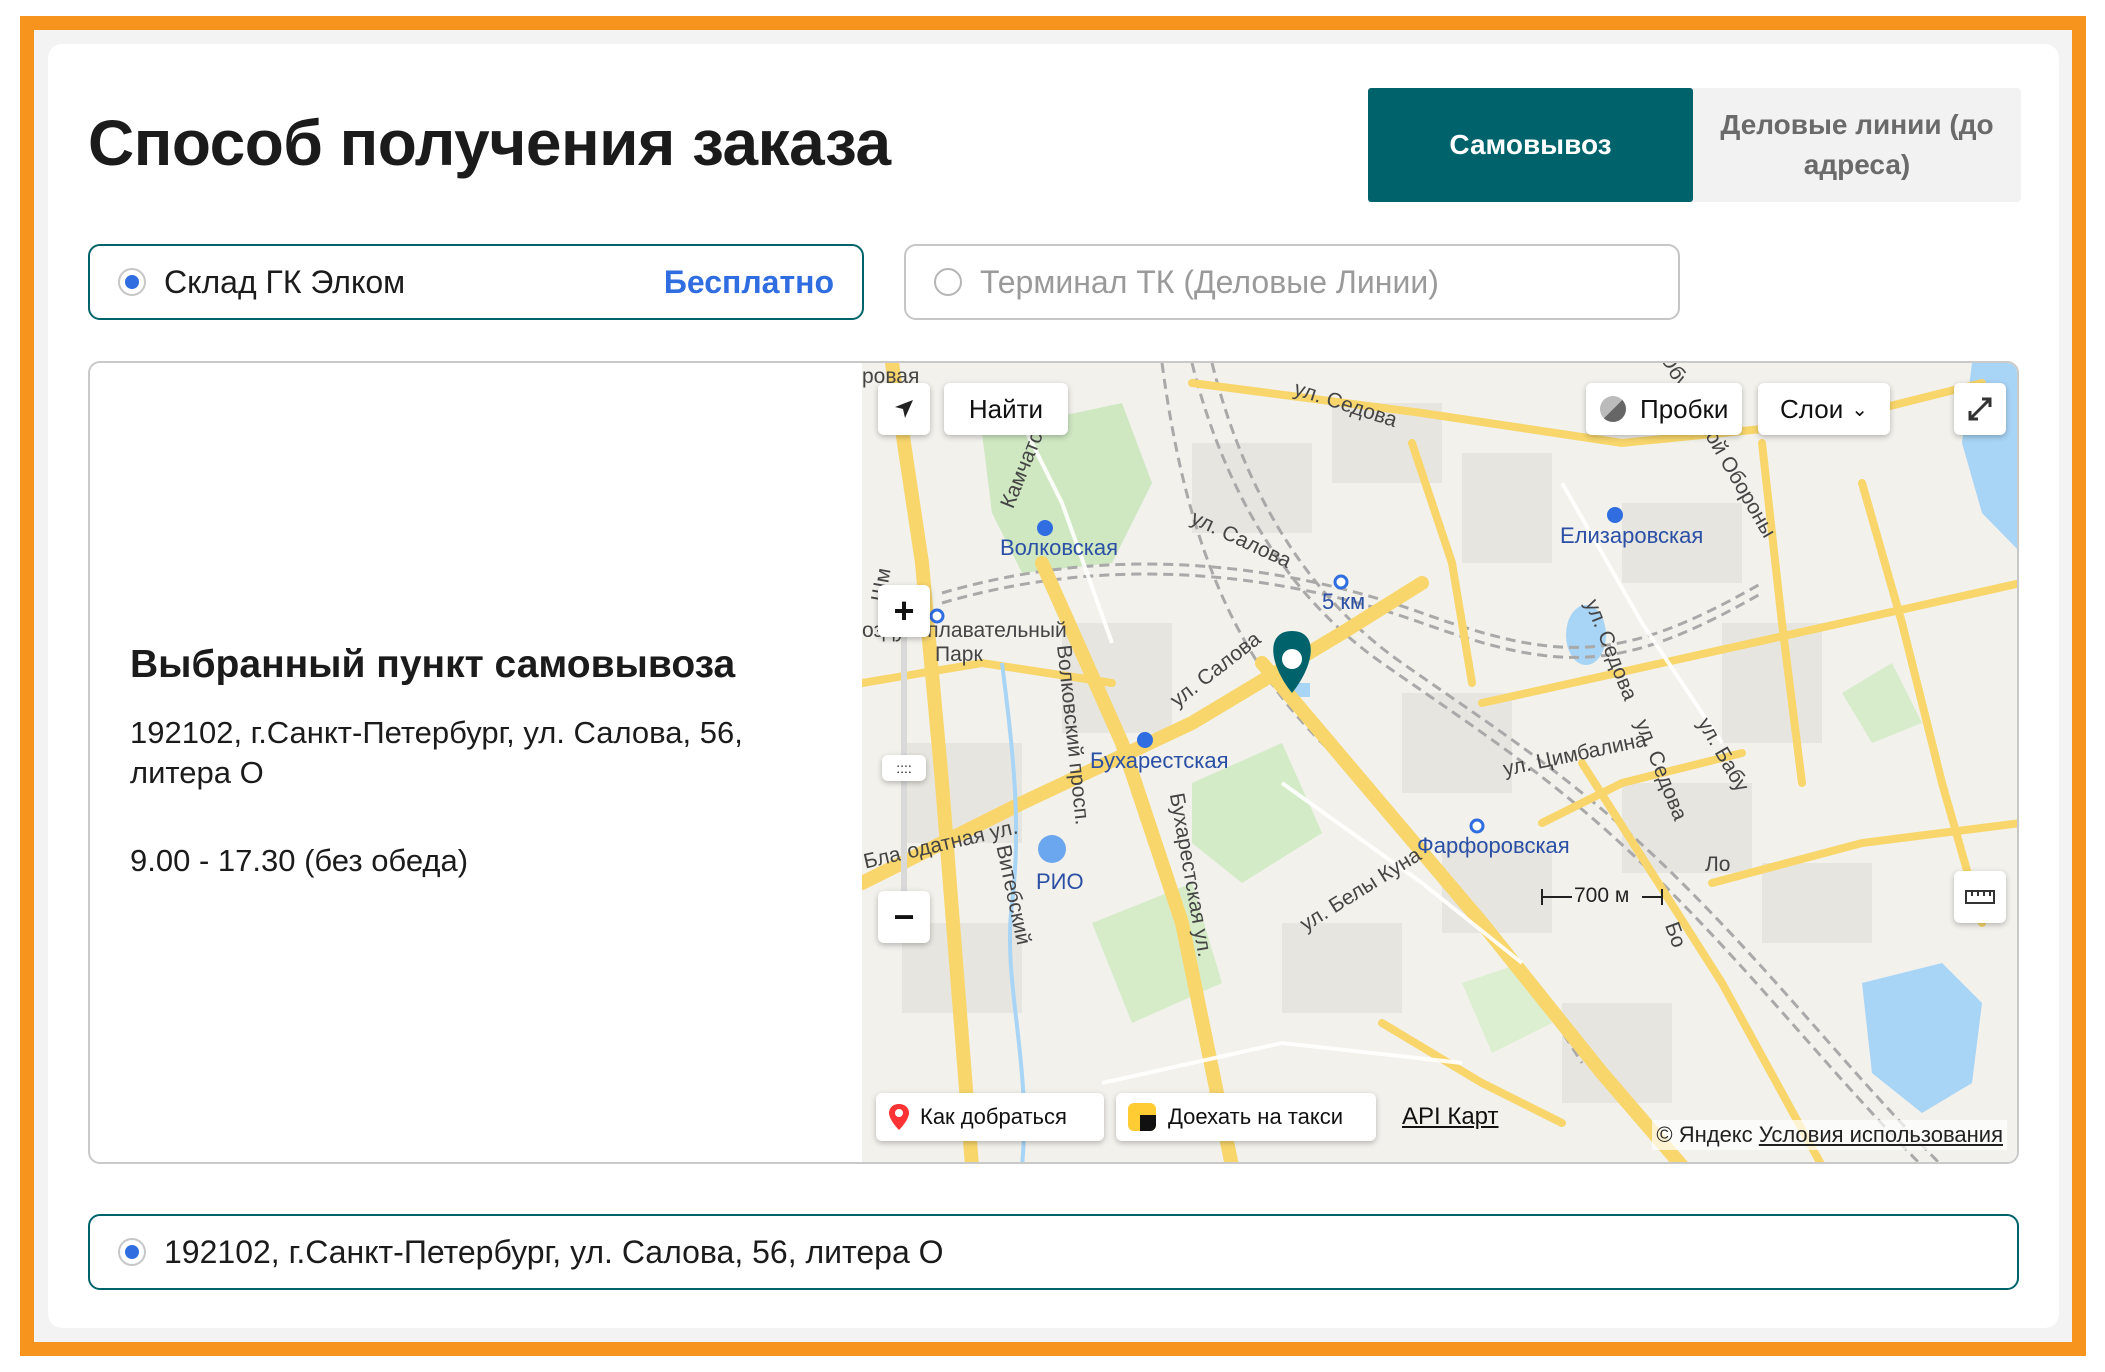 Image resolution: width=2105 pixels, height=1372 pixels. What do you see at coordinates (1060, 881) in the screenshot?
I see `poi-label: РИО` at bounding box center [1060, 881].